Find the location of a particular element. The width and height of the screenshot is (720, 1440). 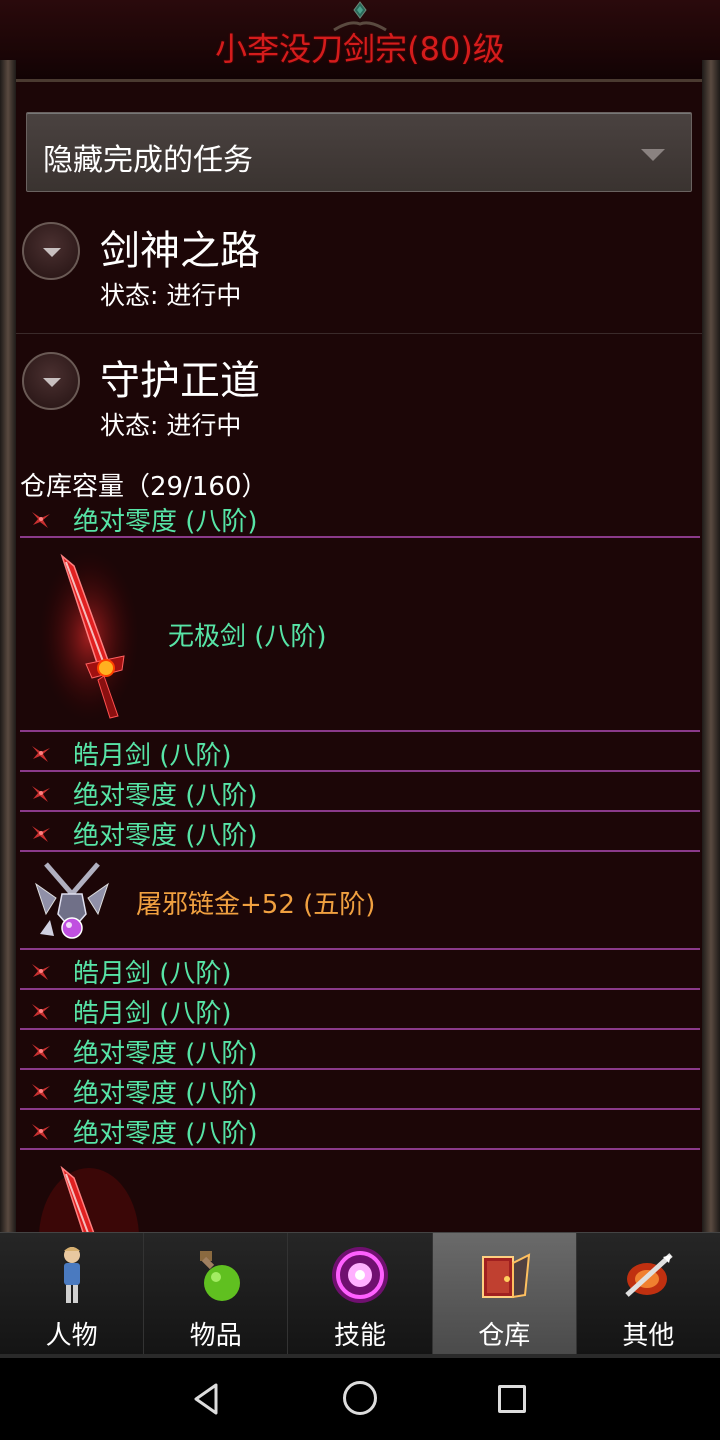

frame-right is located at coordinates (711, 647).